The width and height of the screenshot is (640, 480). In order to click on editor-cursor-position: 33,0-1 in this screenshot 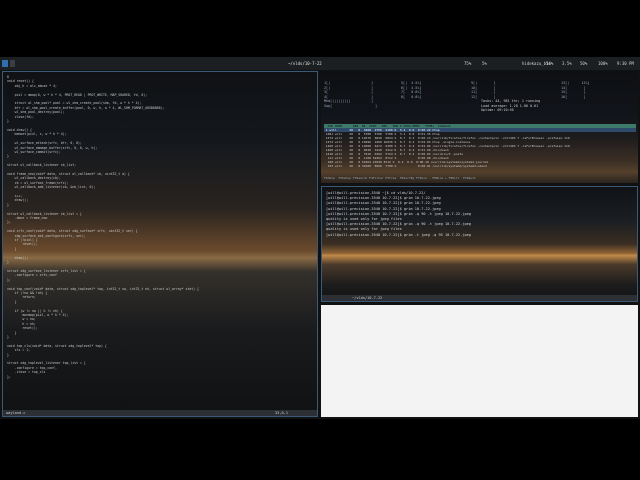, I will do `click(281, 413)`.